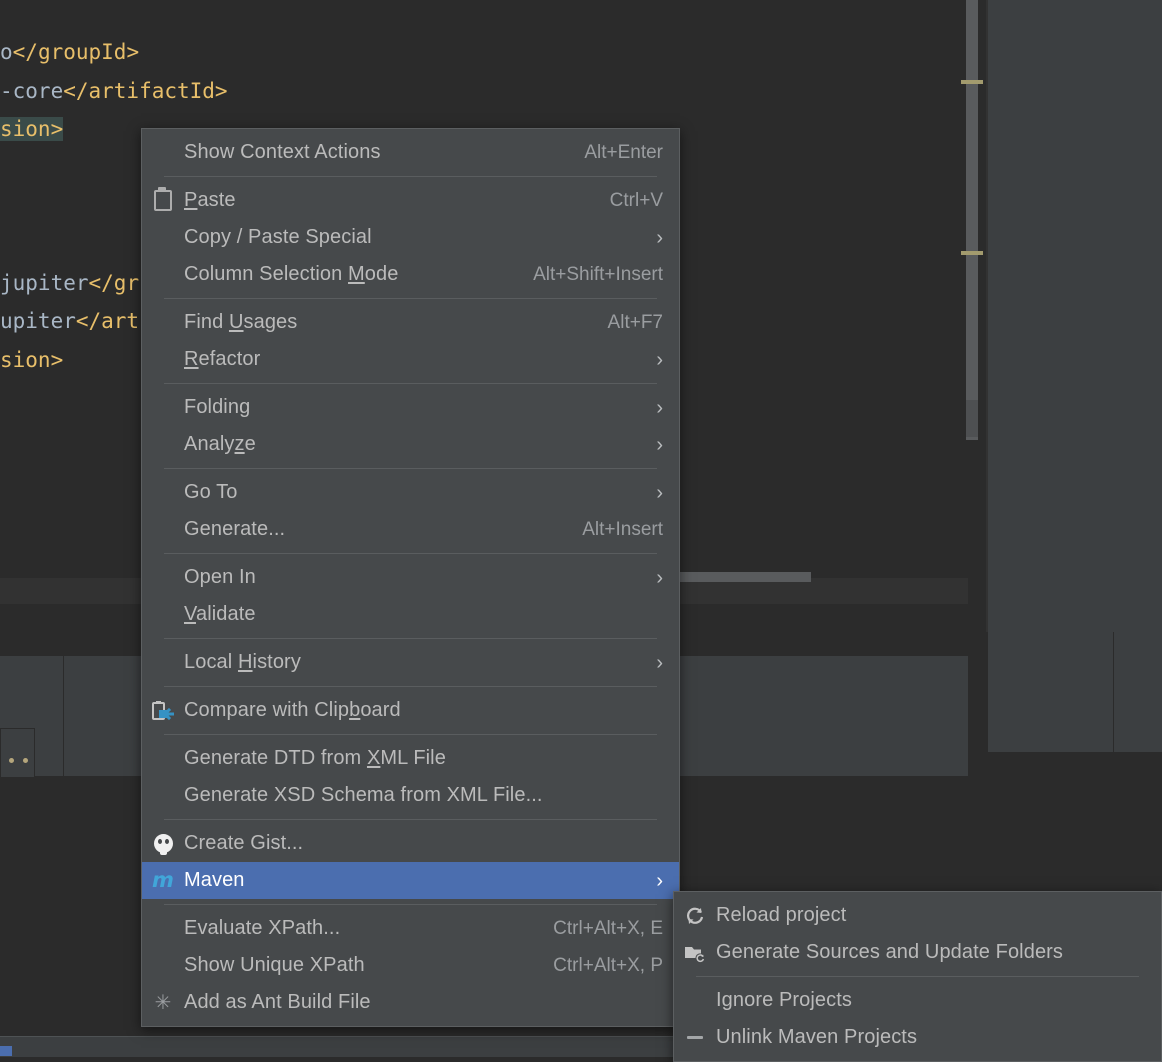 Image resolution: width=1162 pixels, height=1062 pixels. Describe the element at coordinates (69, 52) in the screenshot. I see `code-line: o</groupId>` at that location.